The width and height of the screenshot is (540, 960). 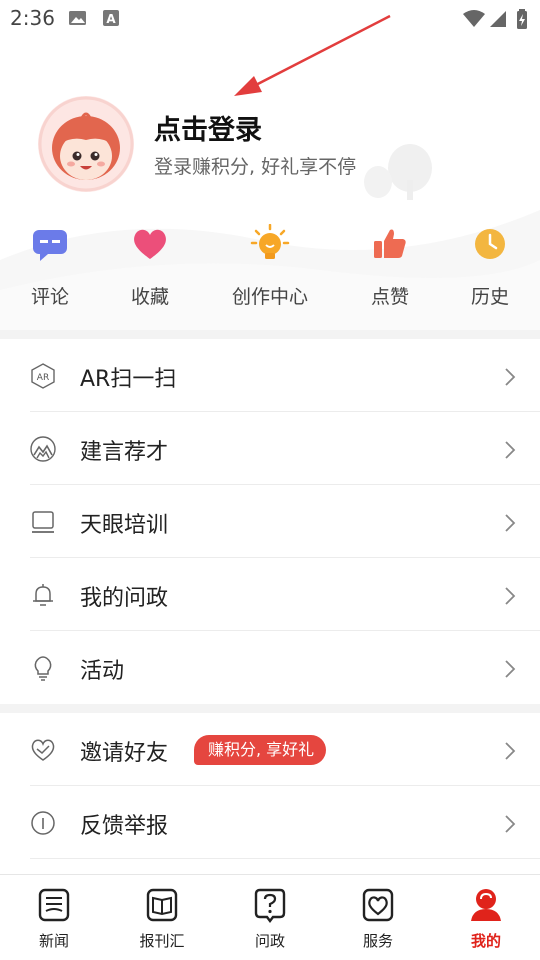 I want to click on bottom-nav: 新闻 报刊汇 问政 服务 我的, so click(x=270, y=917).